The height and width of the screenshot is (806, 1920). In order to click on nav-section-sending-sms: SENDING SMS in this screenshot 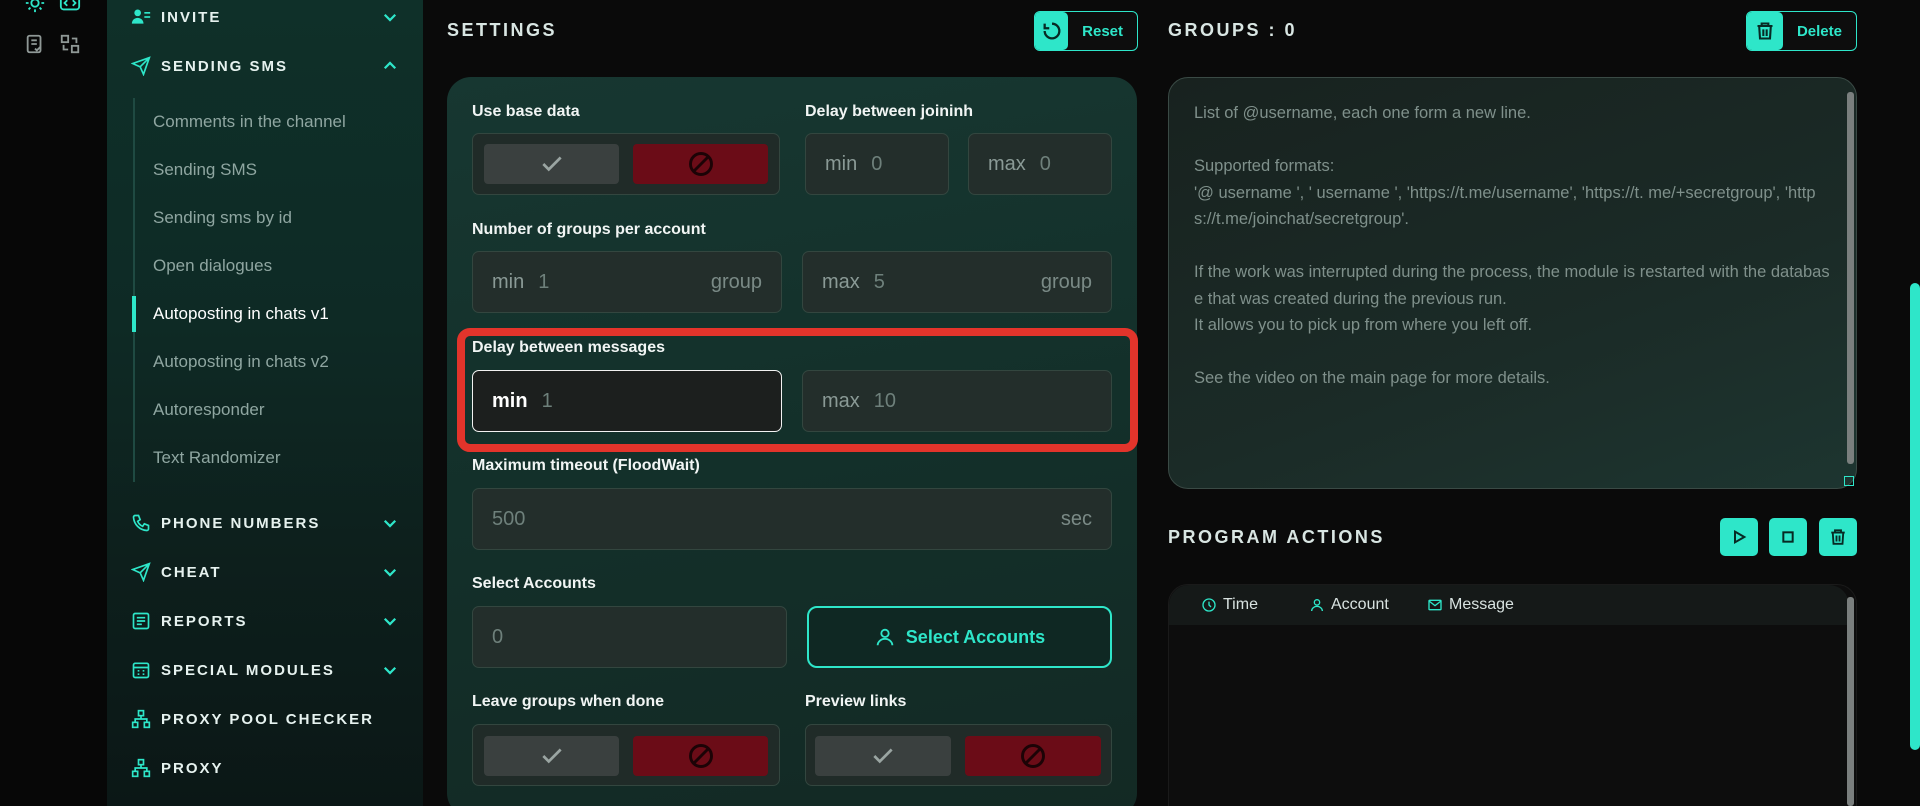, I will do `click(265, 66)`.